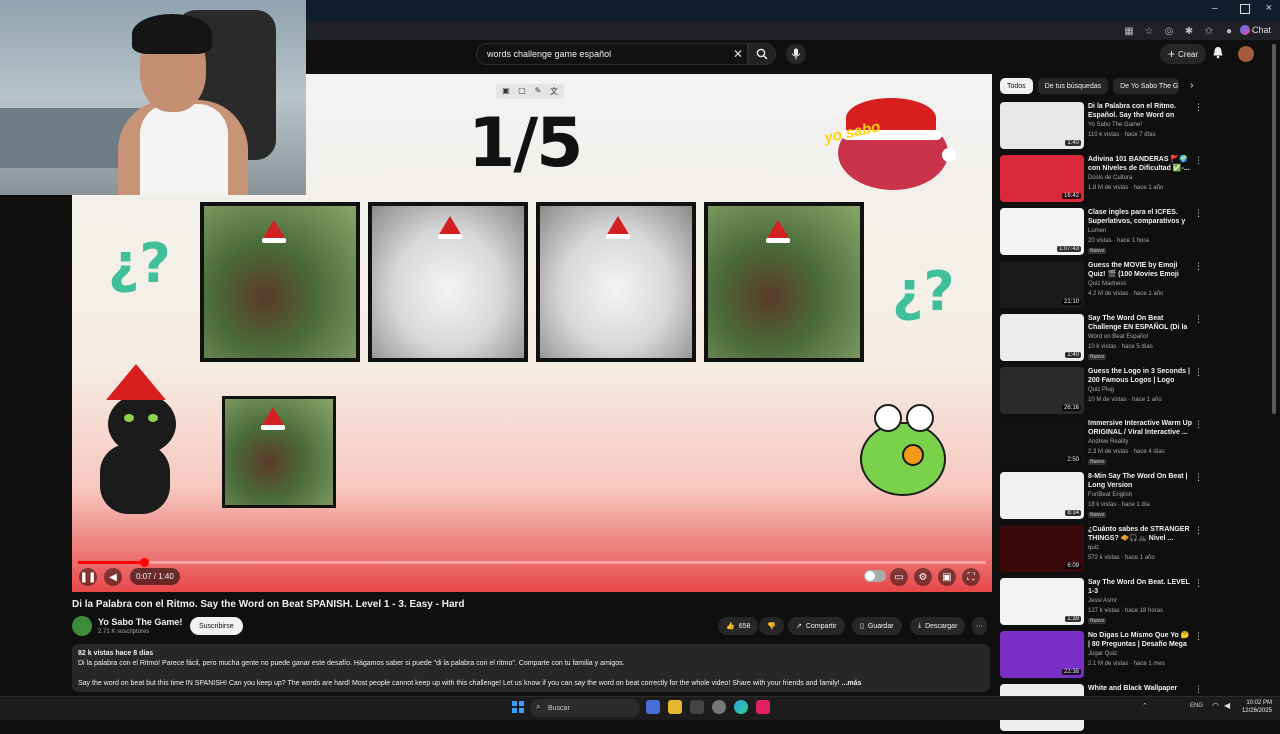  Describe the element at coordinates (585, 708) in the screenshot. I see `taskbar-search: ⌕ Buscar` at that location.